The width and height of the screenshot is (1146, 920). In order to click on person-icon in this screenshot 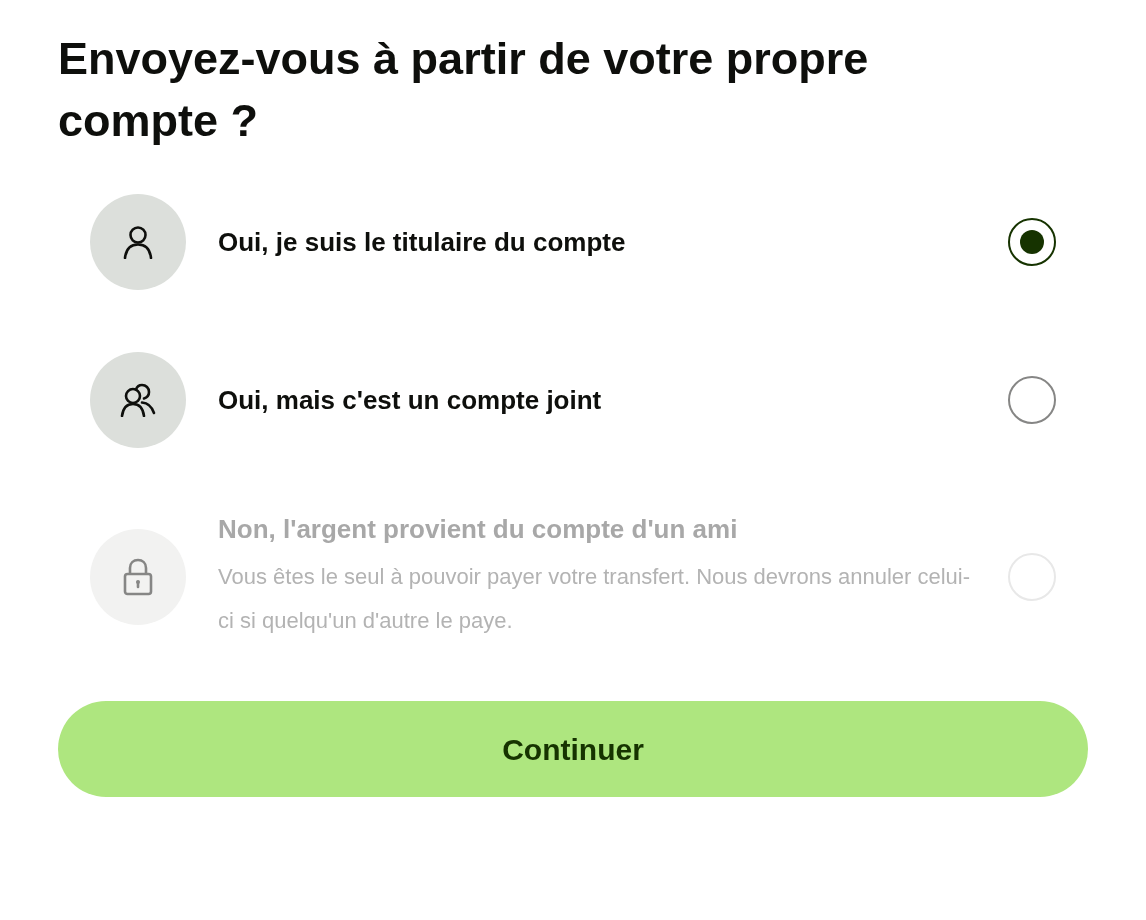, I will do `click(138, 242)`.